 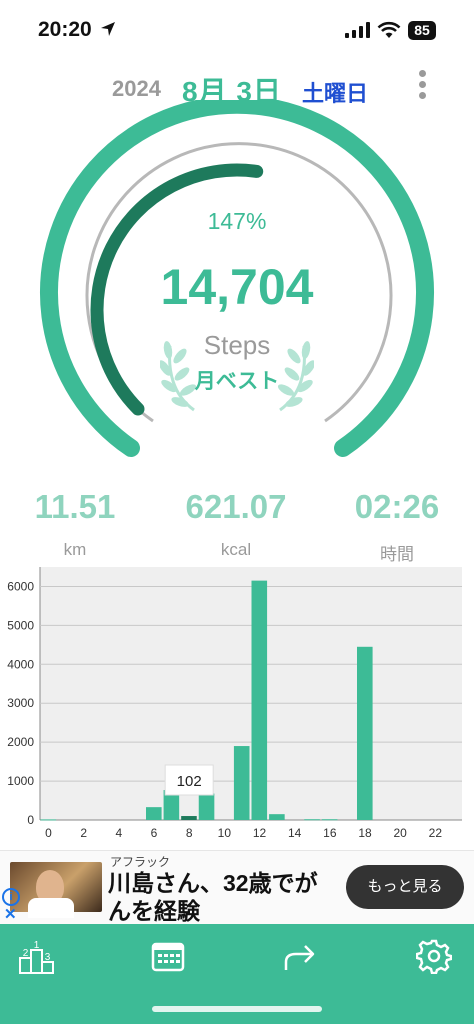 I want to click on wifi-icon, so click(x=389, y=29).